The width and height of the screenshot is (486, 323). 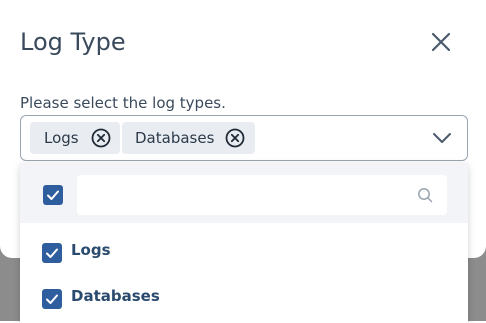 I want to click on chip-label: Logs, so click(x=61, y=138).